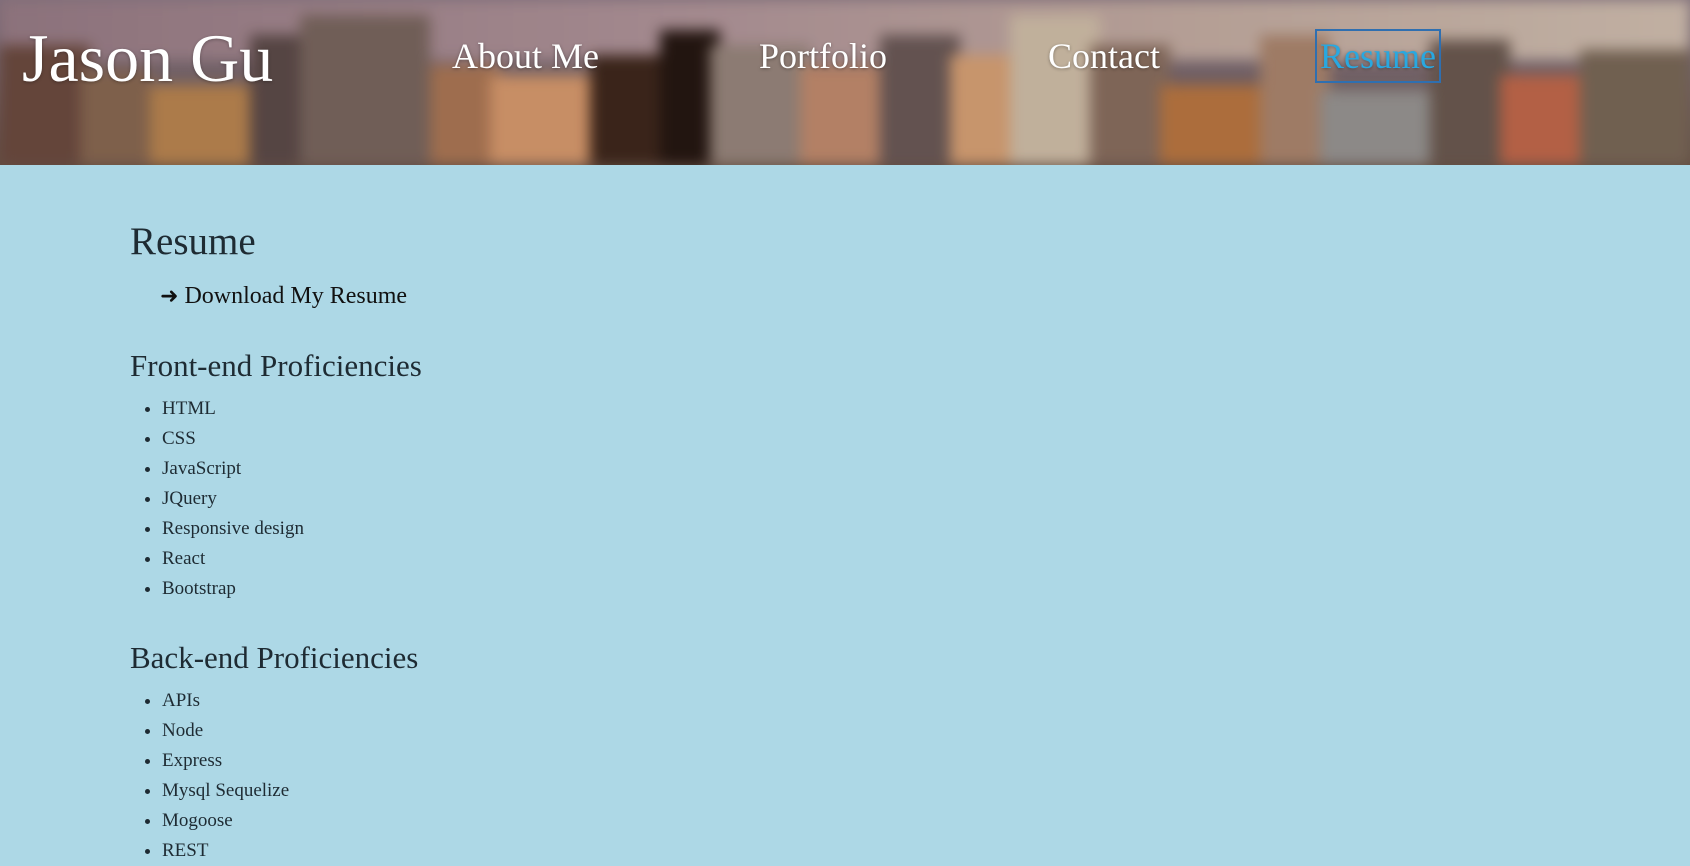 The image size is (1690, 866). I want to click on download-resume-label: Download My Resume, so click(296, 296).